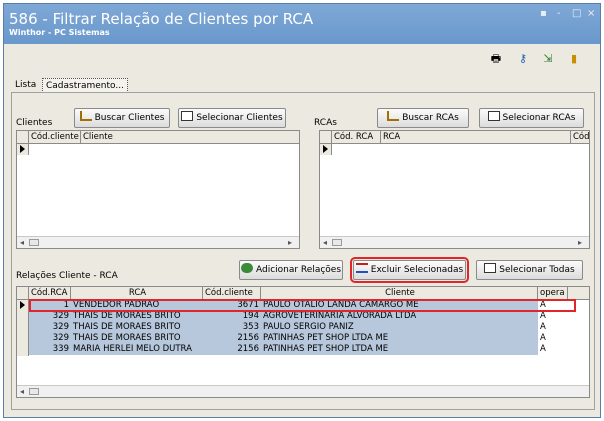 The width and height of the screenshot is (604, 421). Describe the element at coordinates (232, 327) in the screenshot. I see `cell-cod-cliente: 353` at that location.